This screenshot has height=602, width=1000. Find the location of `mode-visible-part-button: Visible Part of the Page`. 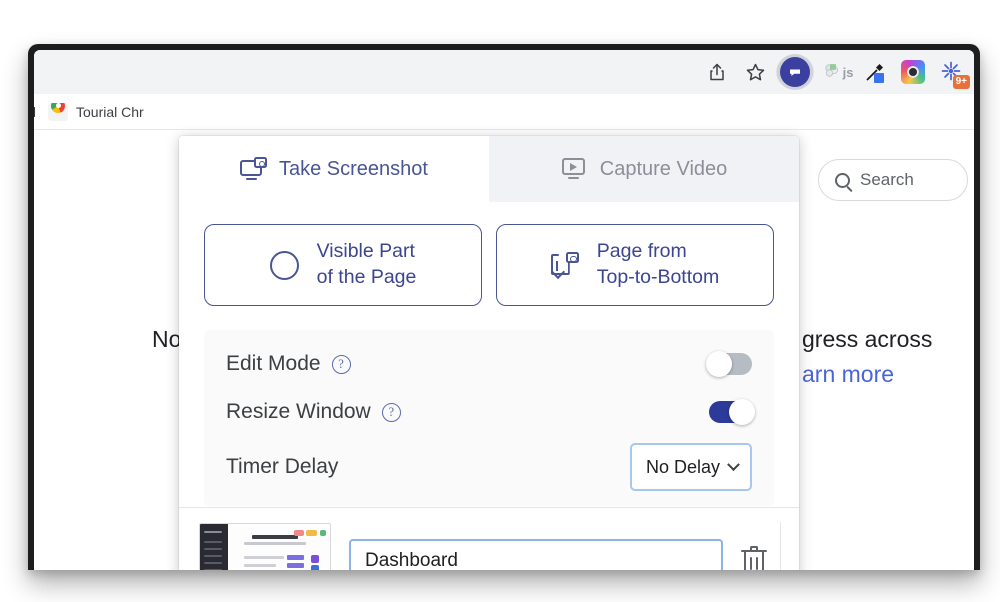

mode-visible-part-button: Visible Part of the Page is located at coordinates (343, 265).